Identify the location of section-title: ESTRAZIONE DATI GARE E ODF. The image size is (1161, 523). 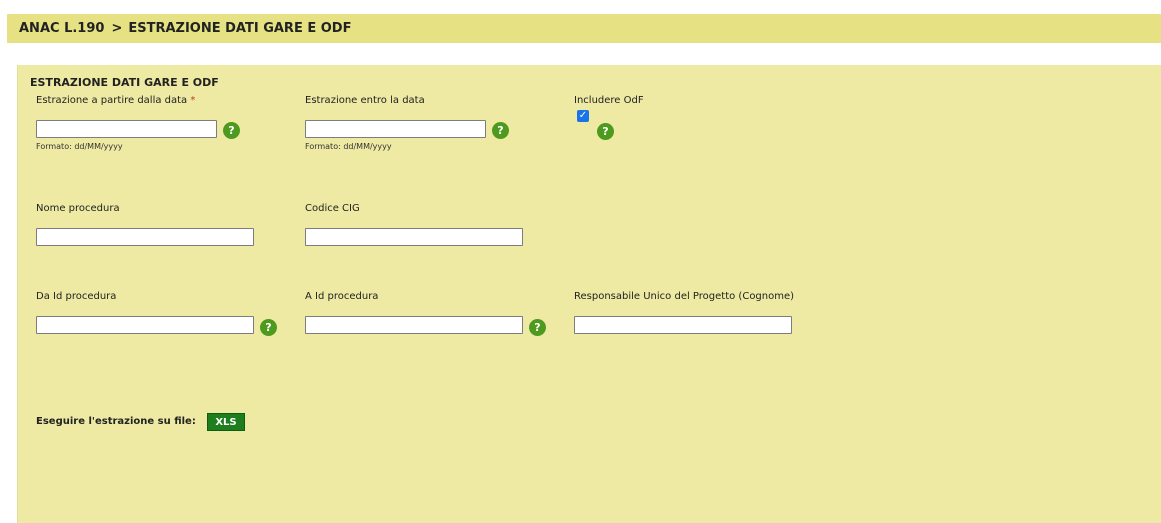
(124, 82).